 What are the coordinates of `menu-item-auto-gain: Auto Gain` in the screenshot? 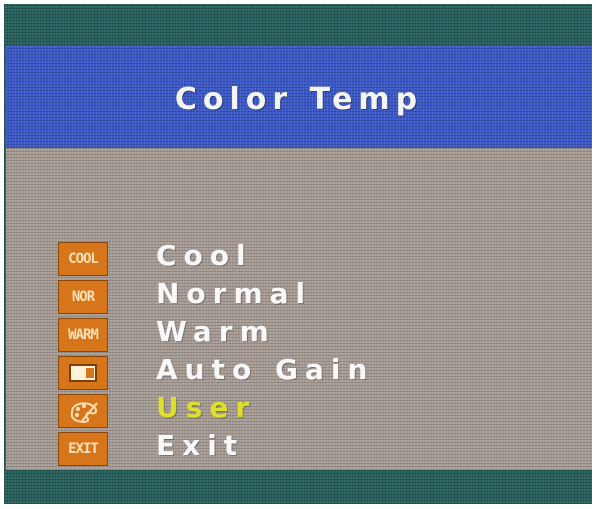 It's located at (299, 372).